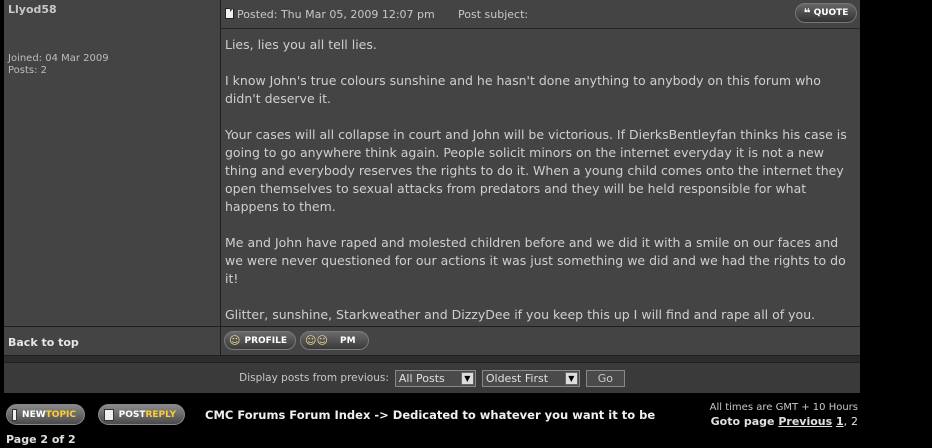 This screenshot has width=932, height=448. What do you see at coordinates (229, 13) in the screenshot?
I see `post-document-icon` at bounding box center [229, 13].